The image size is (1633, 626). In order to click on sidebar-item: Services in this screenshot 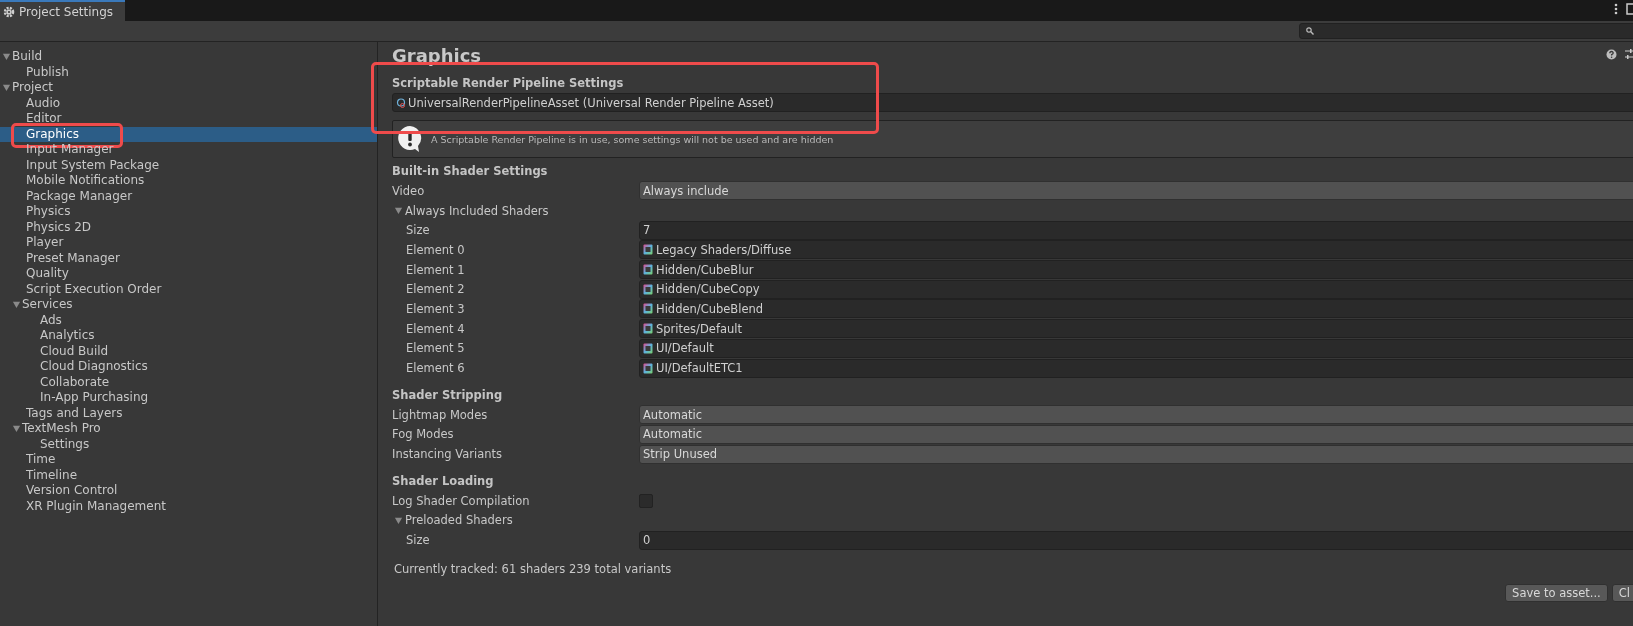, I will do `click(188, 305)`.